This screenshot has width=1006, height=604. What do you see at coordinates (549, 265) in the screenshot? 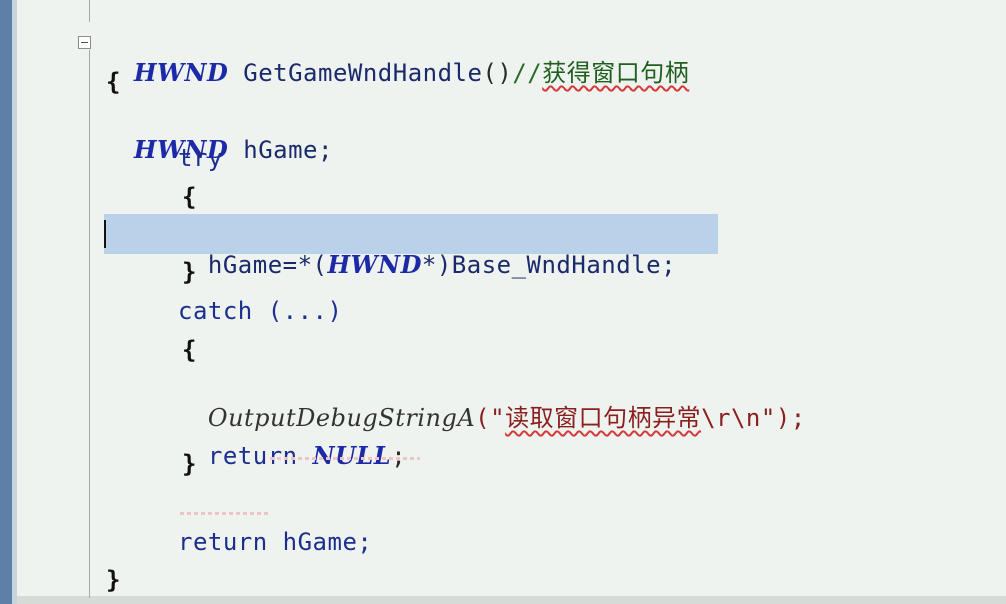
I see `assign-post: *)Base_WndHandle;` at bounding box center [549, 265].